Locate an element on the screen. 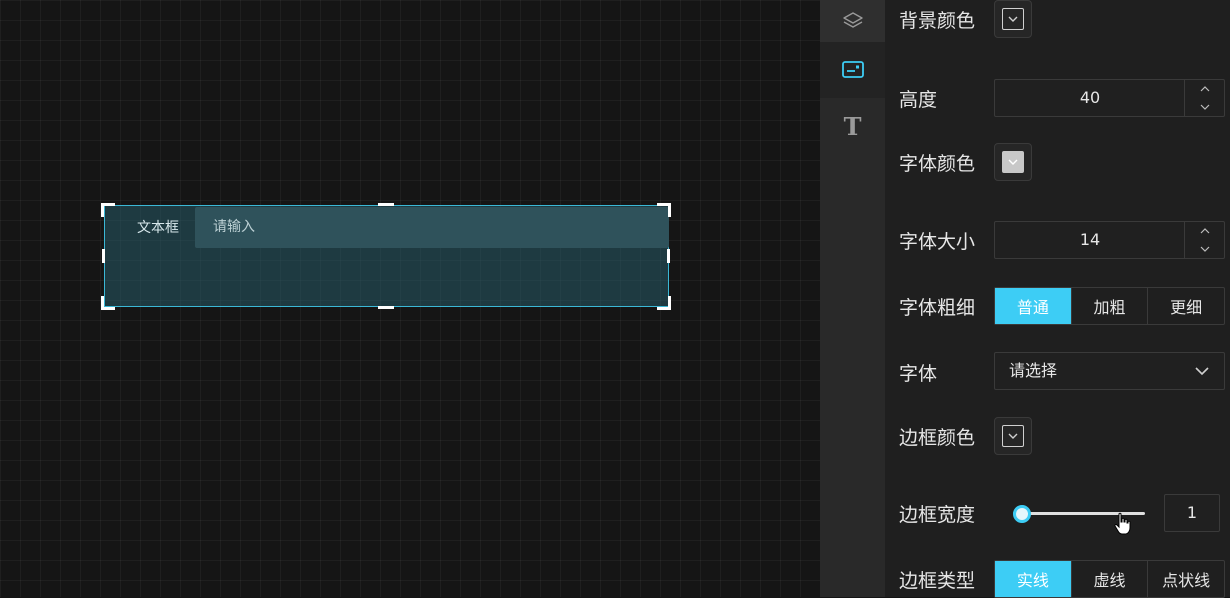 Image resolution: width=1230 pixels, height=598 pixels. height-decrement-button is located at coordinates (1204, 107).